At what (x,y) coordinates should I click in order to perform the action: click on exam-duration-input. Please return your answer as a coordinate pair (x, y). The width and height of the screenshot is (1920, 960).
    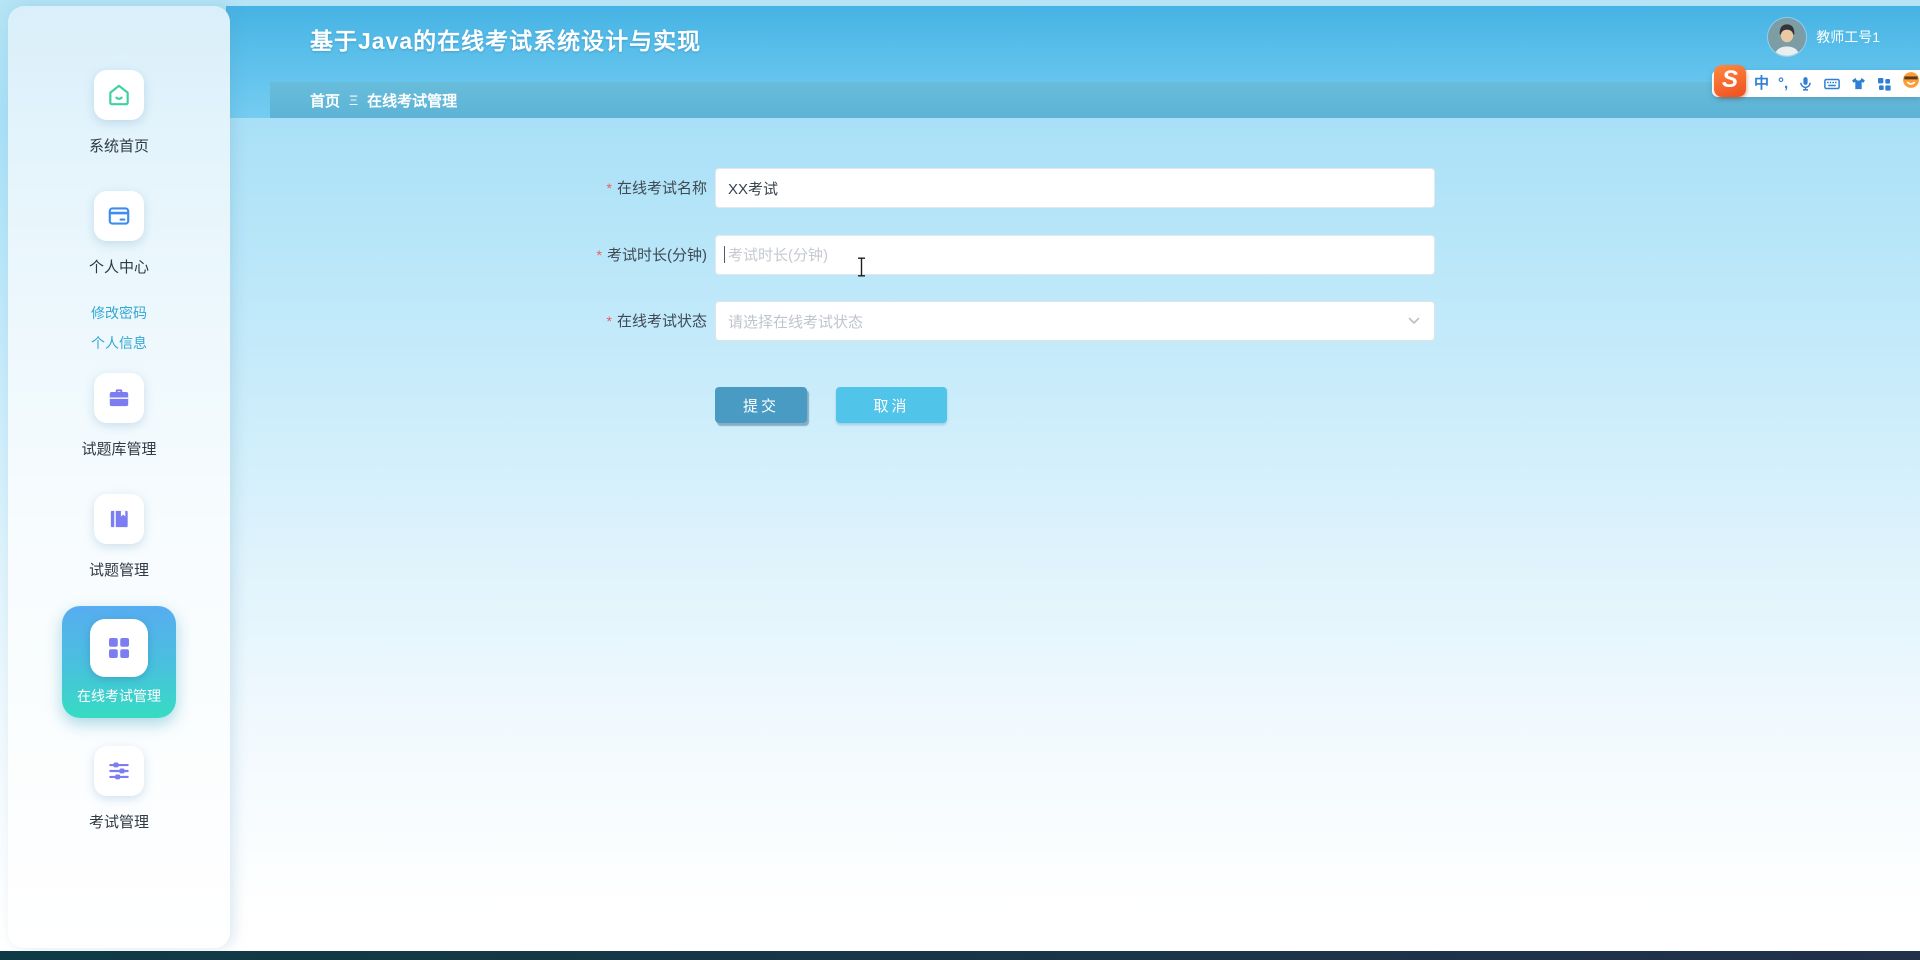
    Looking at the image, I should click on (1075, 255).